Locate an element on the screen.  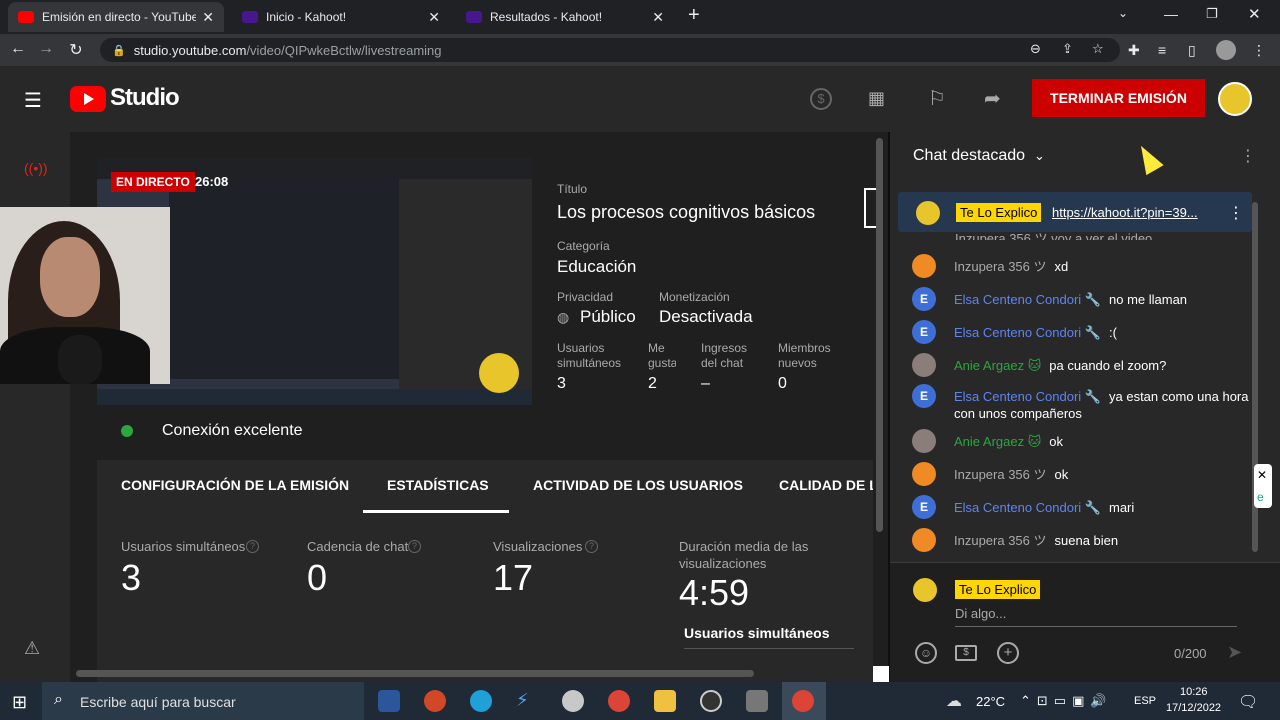
tab-analytics: ESTADÍSTICAS is located at coordinates (438, 485).